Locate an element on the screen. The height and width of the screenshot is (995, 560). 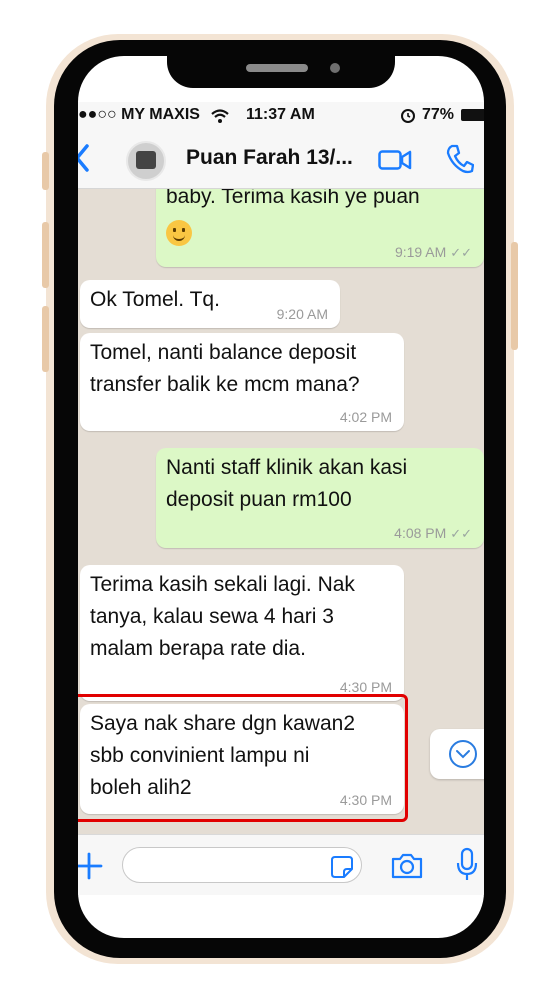
message-time-text: 4:08 PM is located at coordinates (420, 533).